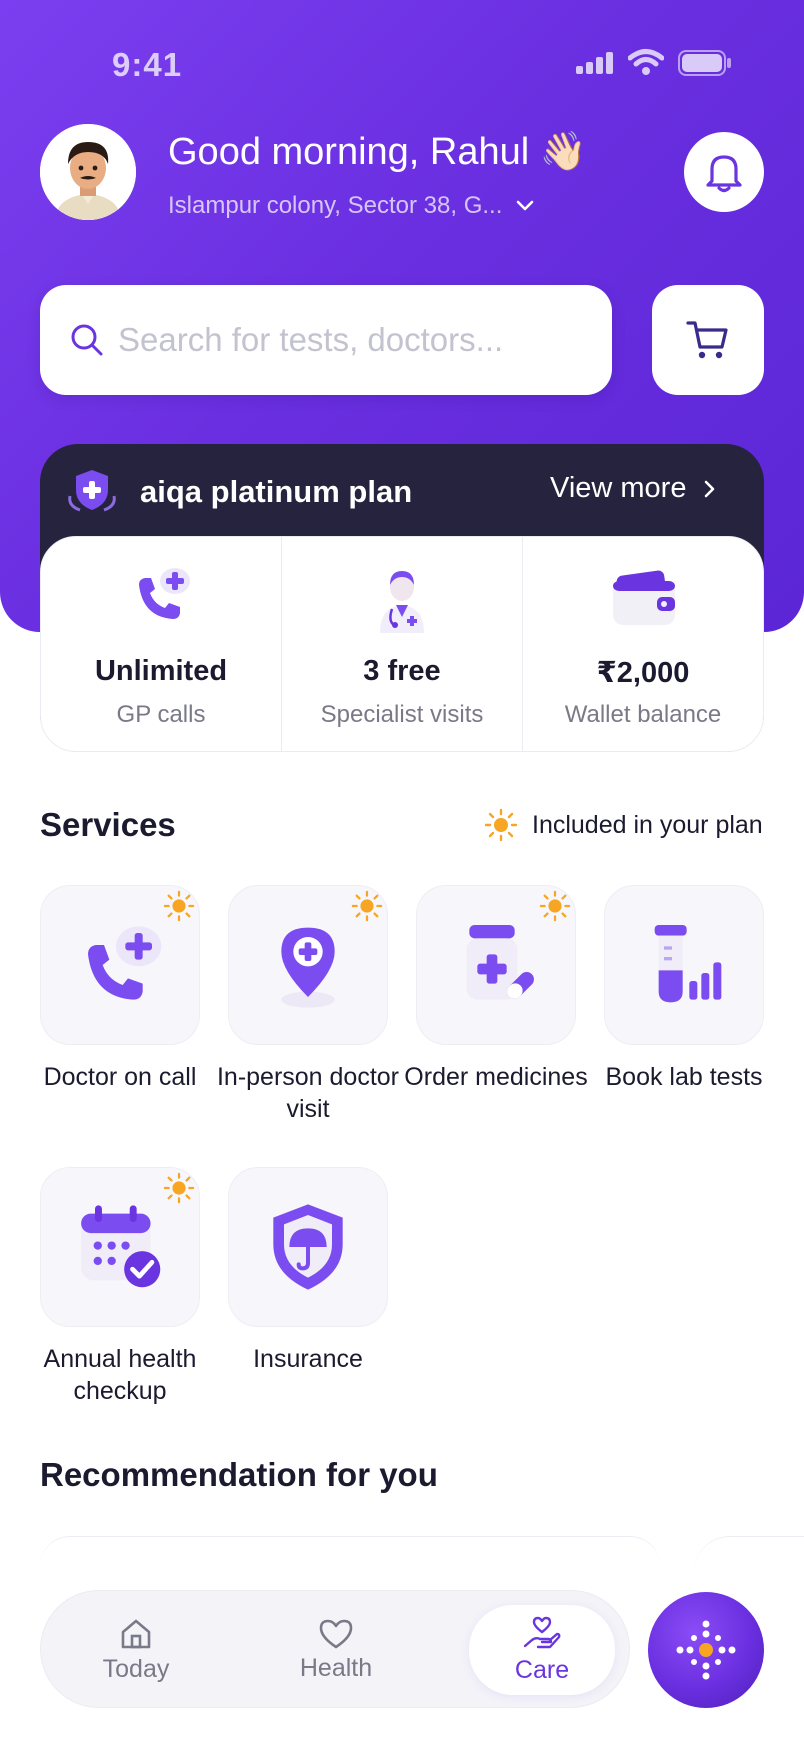 The image size is (804, 1748). I want to click on included-legend: Included in your plan, so click(623, 825).